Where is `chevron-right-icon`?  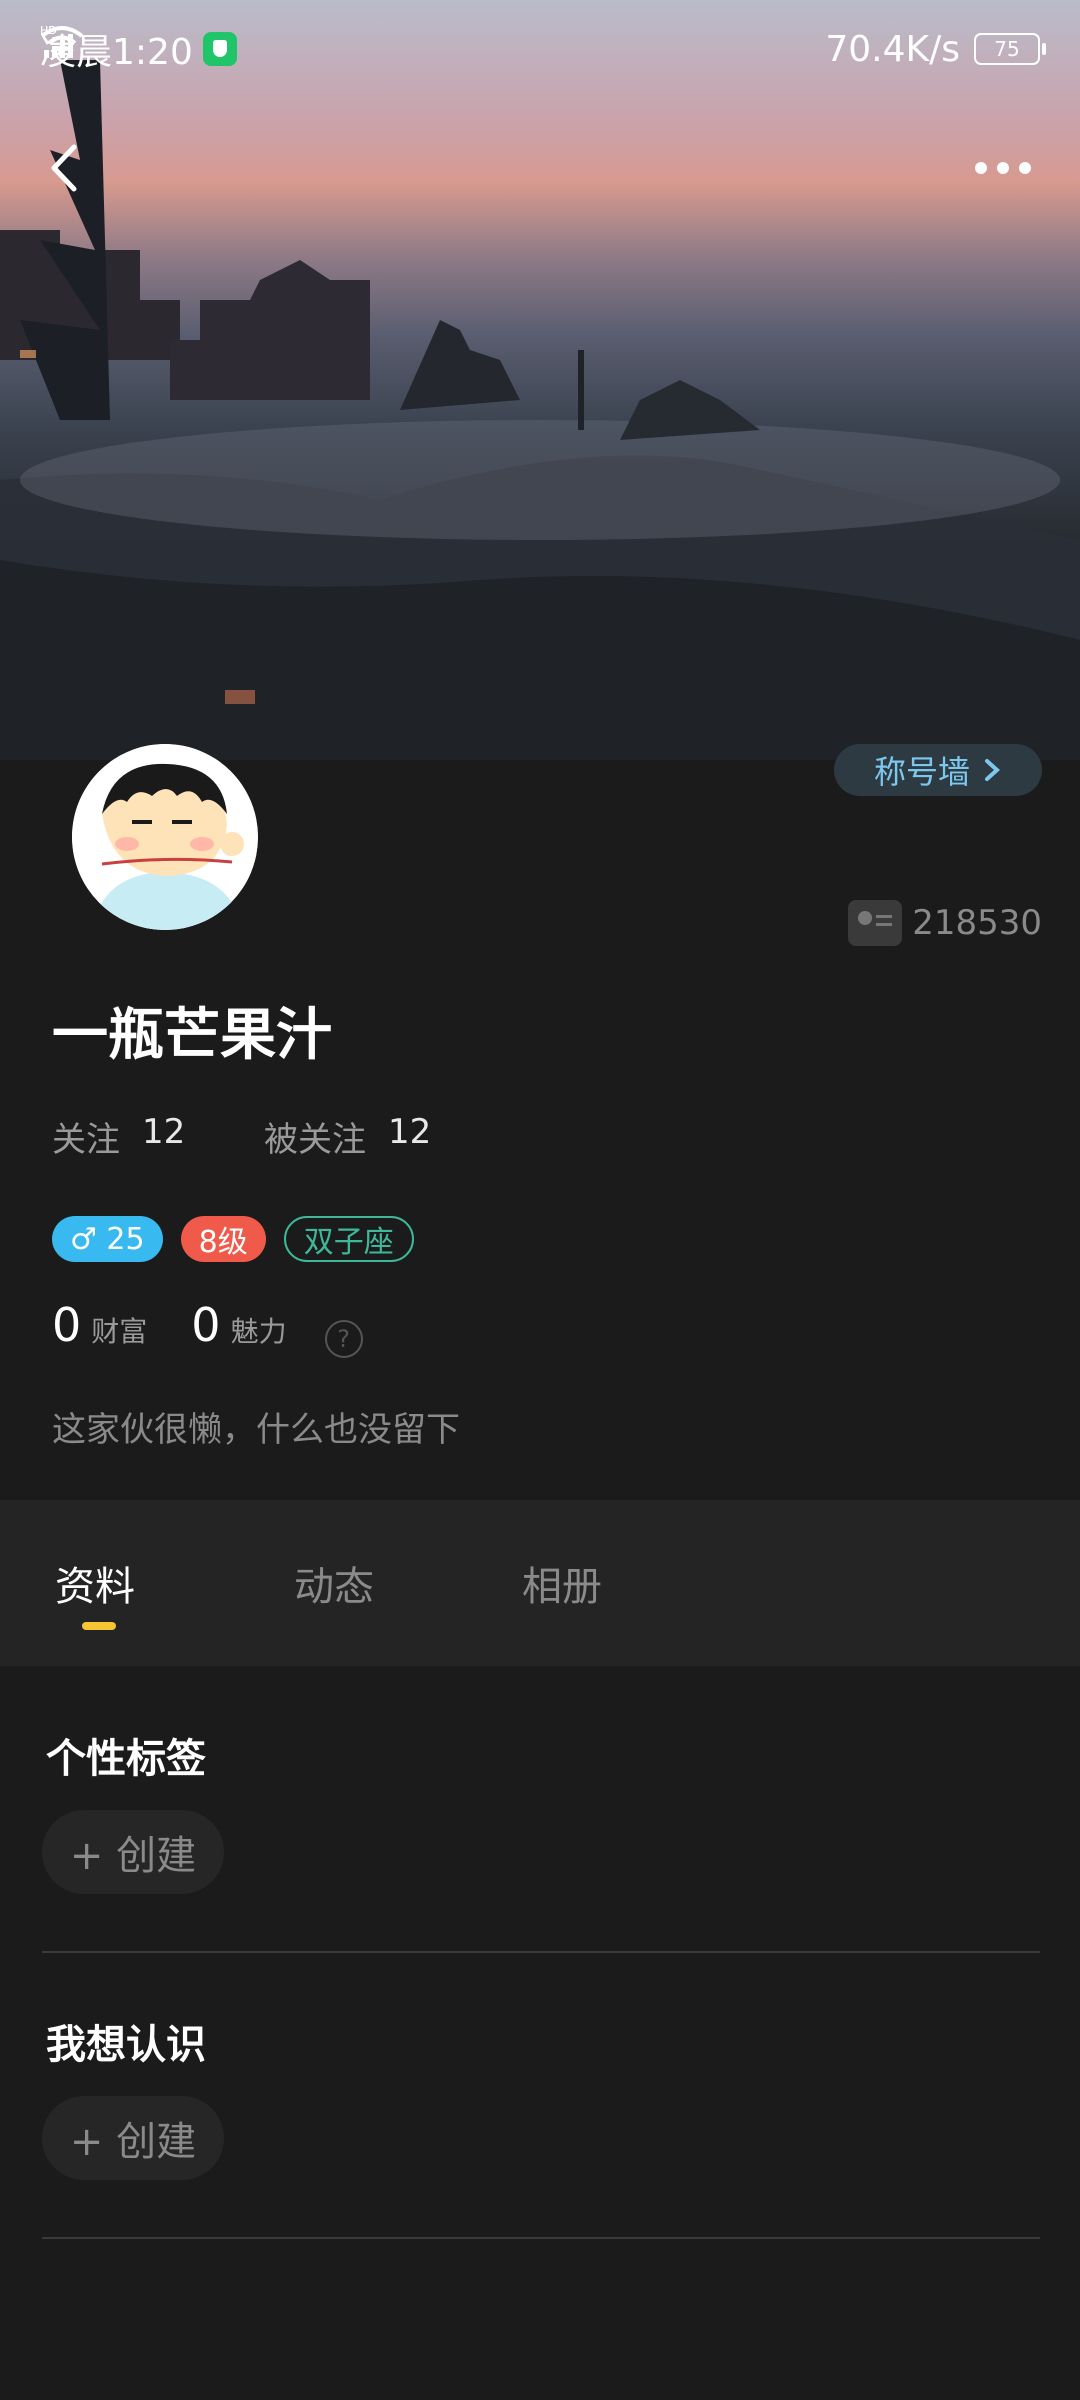 chevron-right-icon is located at coordinates (992, 770).